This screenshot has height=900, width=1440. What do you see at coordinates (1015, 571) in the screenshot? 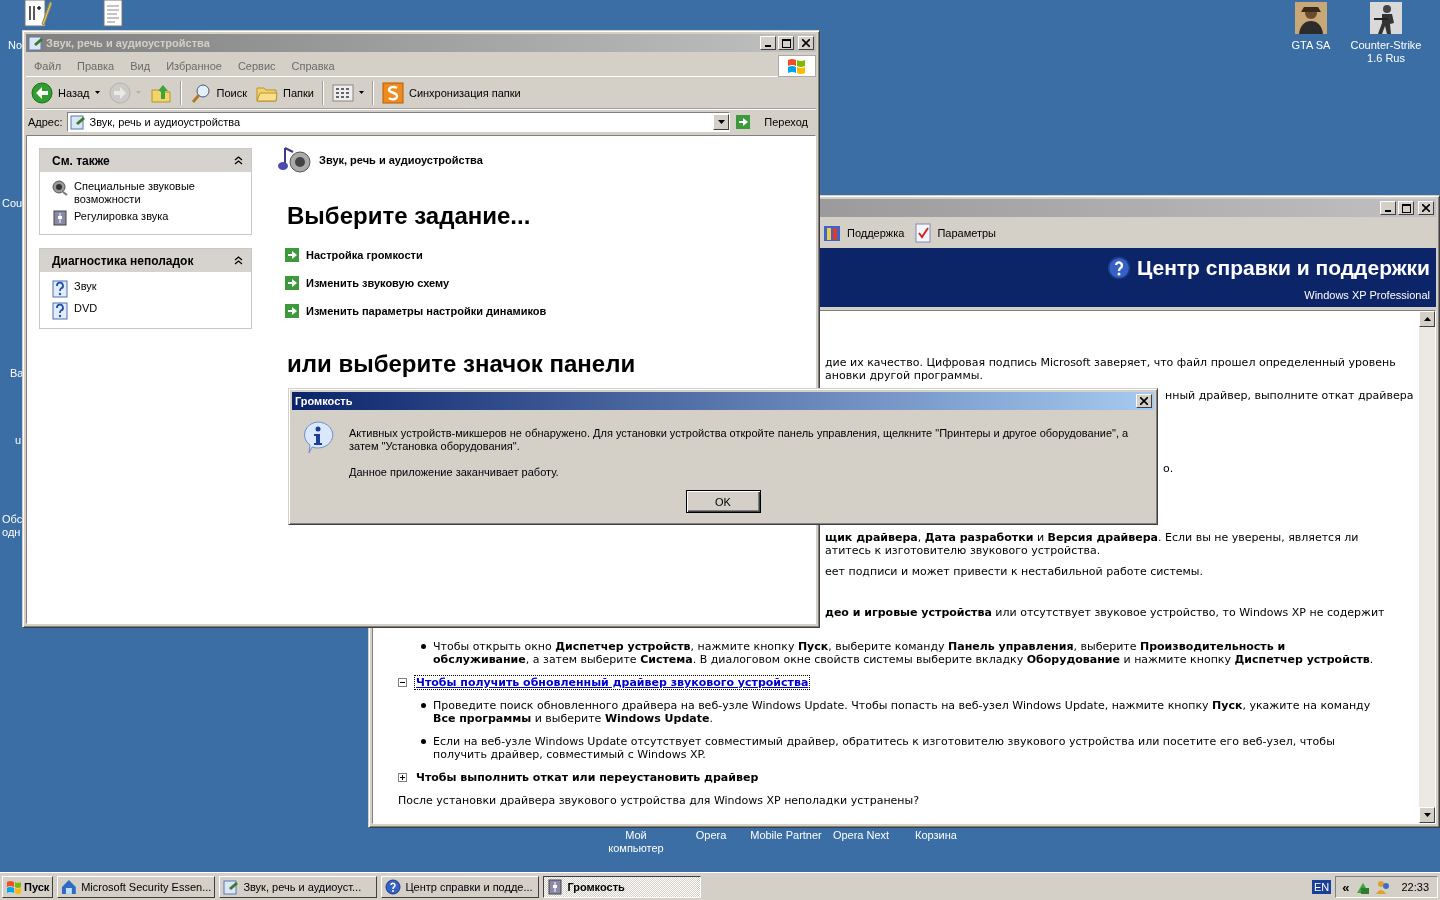
I see `help-text: еет подписи и может привести к нестабильной работе системы.` at bounding box center [1015, 571].